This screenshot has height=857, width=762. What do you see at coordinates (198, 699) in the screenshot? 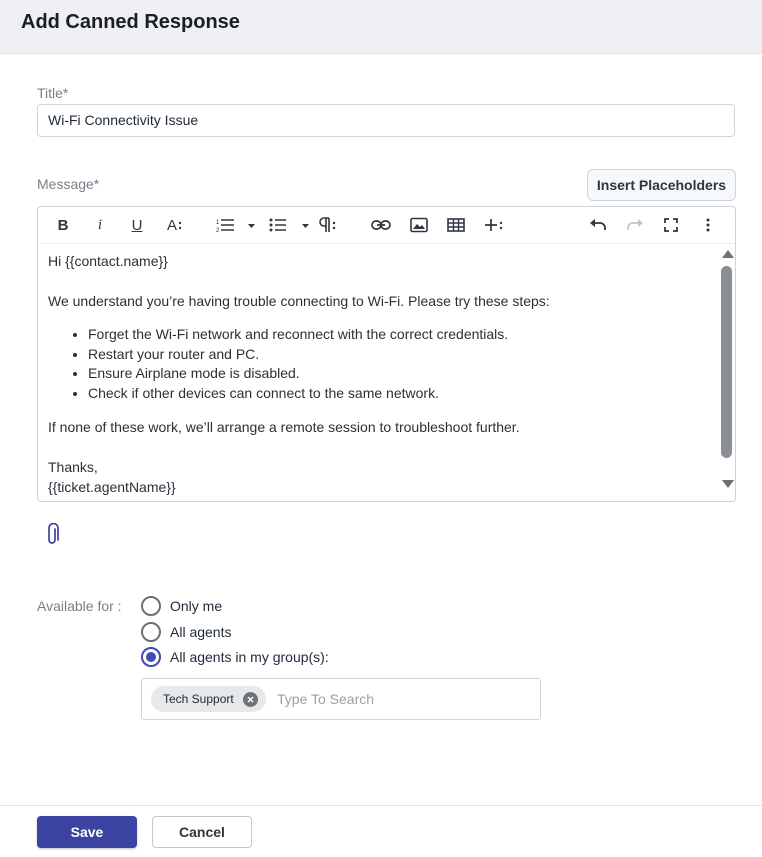
I see `chip-label: Tech Support` at bounding box center [198, 699].